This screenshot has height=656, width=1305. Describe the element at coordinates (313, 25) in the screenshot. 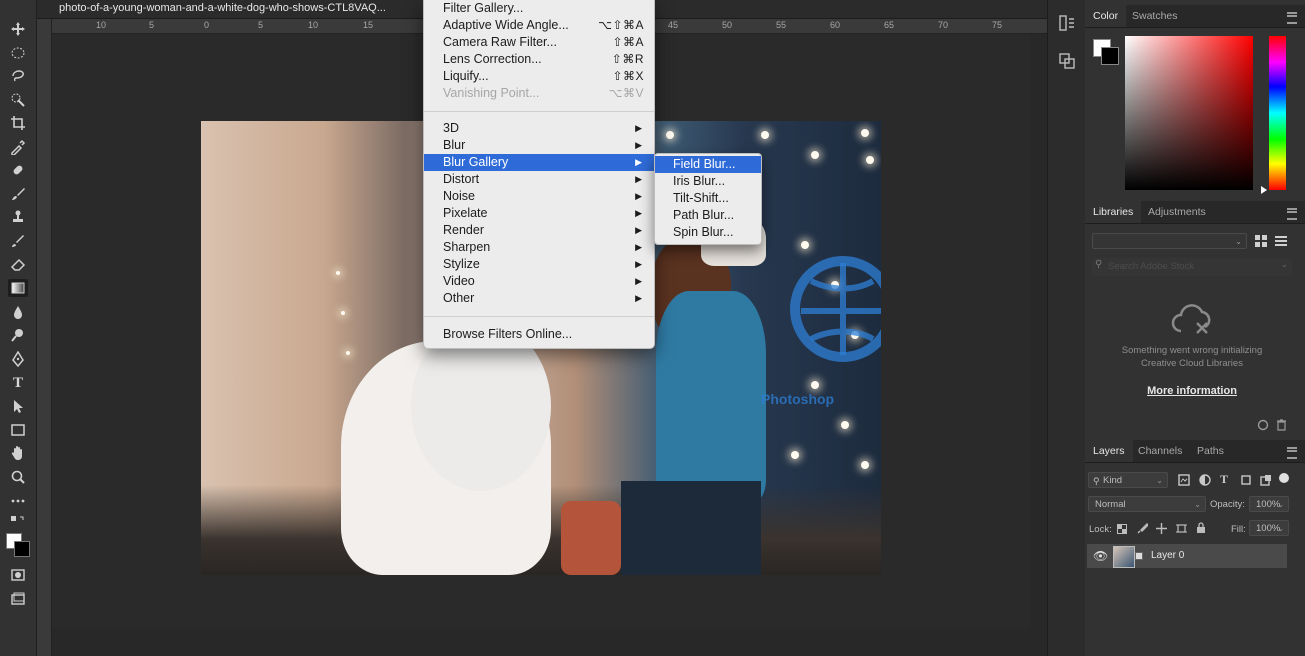

I see `ruler-tick: 10` at that location.